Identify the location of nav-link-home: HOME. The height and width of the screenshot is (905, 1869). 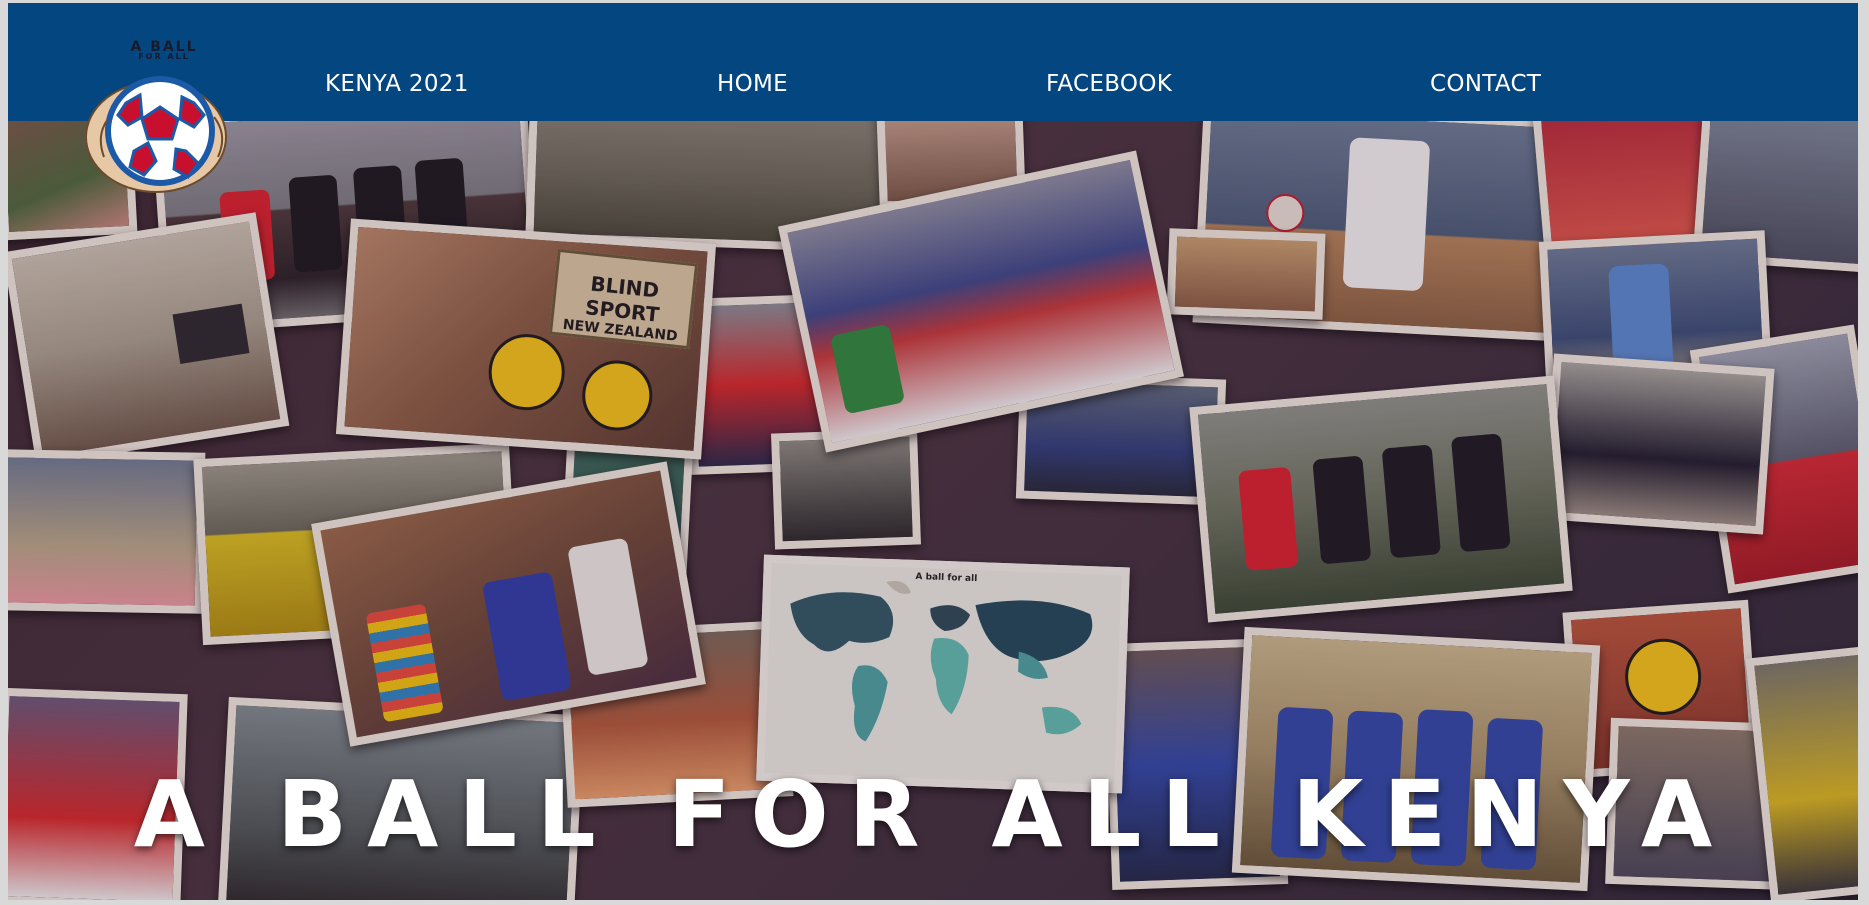
(752, 84).